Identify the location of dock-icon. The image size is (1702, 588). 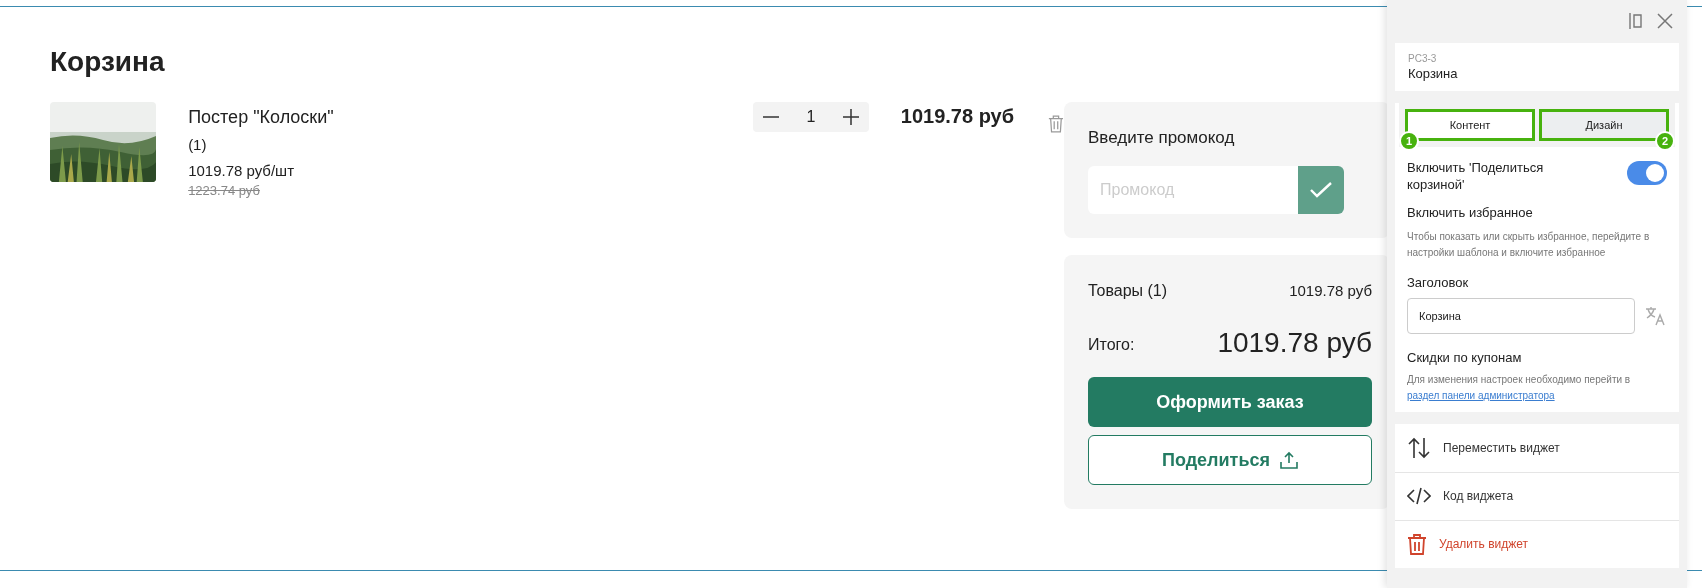
(1636, 21).